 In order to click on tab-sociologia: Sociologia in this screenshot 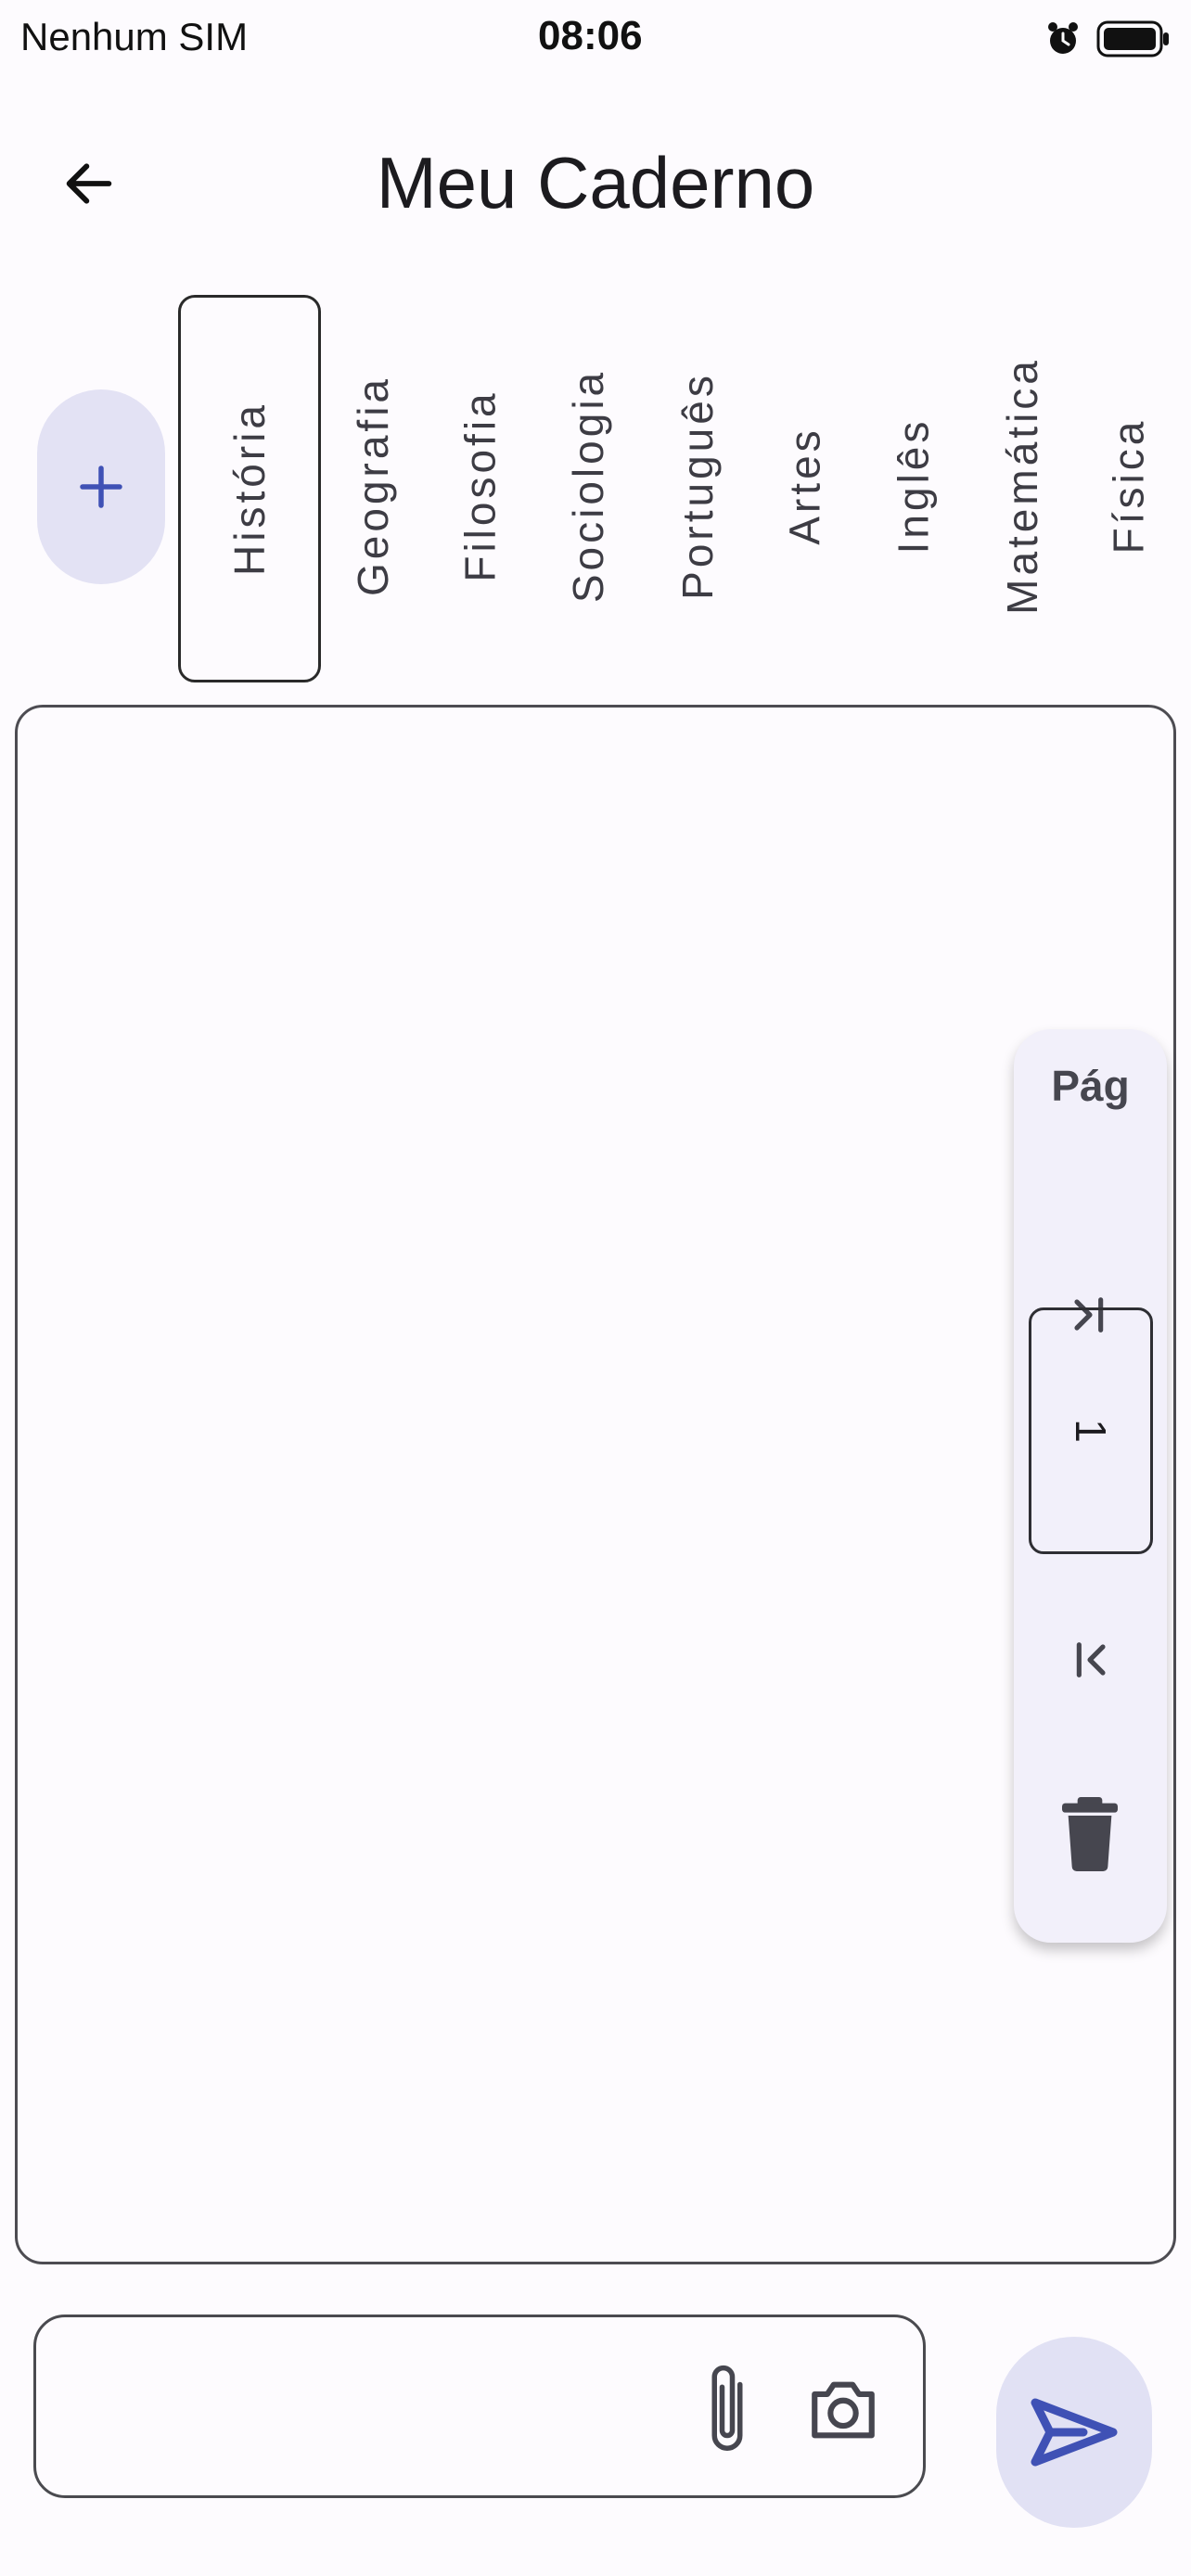, I will do `click(588, 486)`.